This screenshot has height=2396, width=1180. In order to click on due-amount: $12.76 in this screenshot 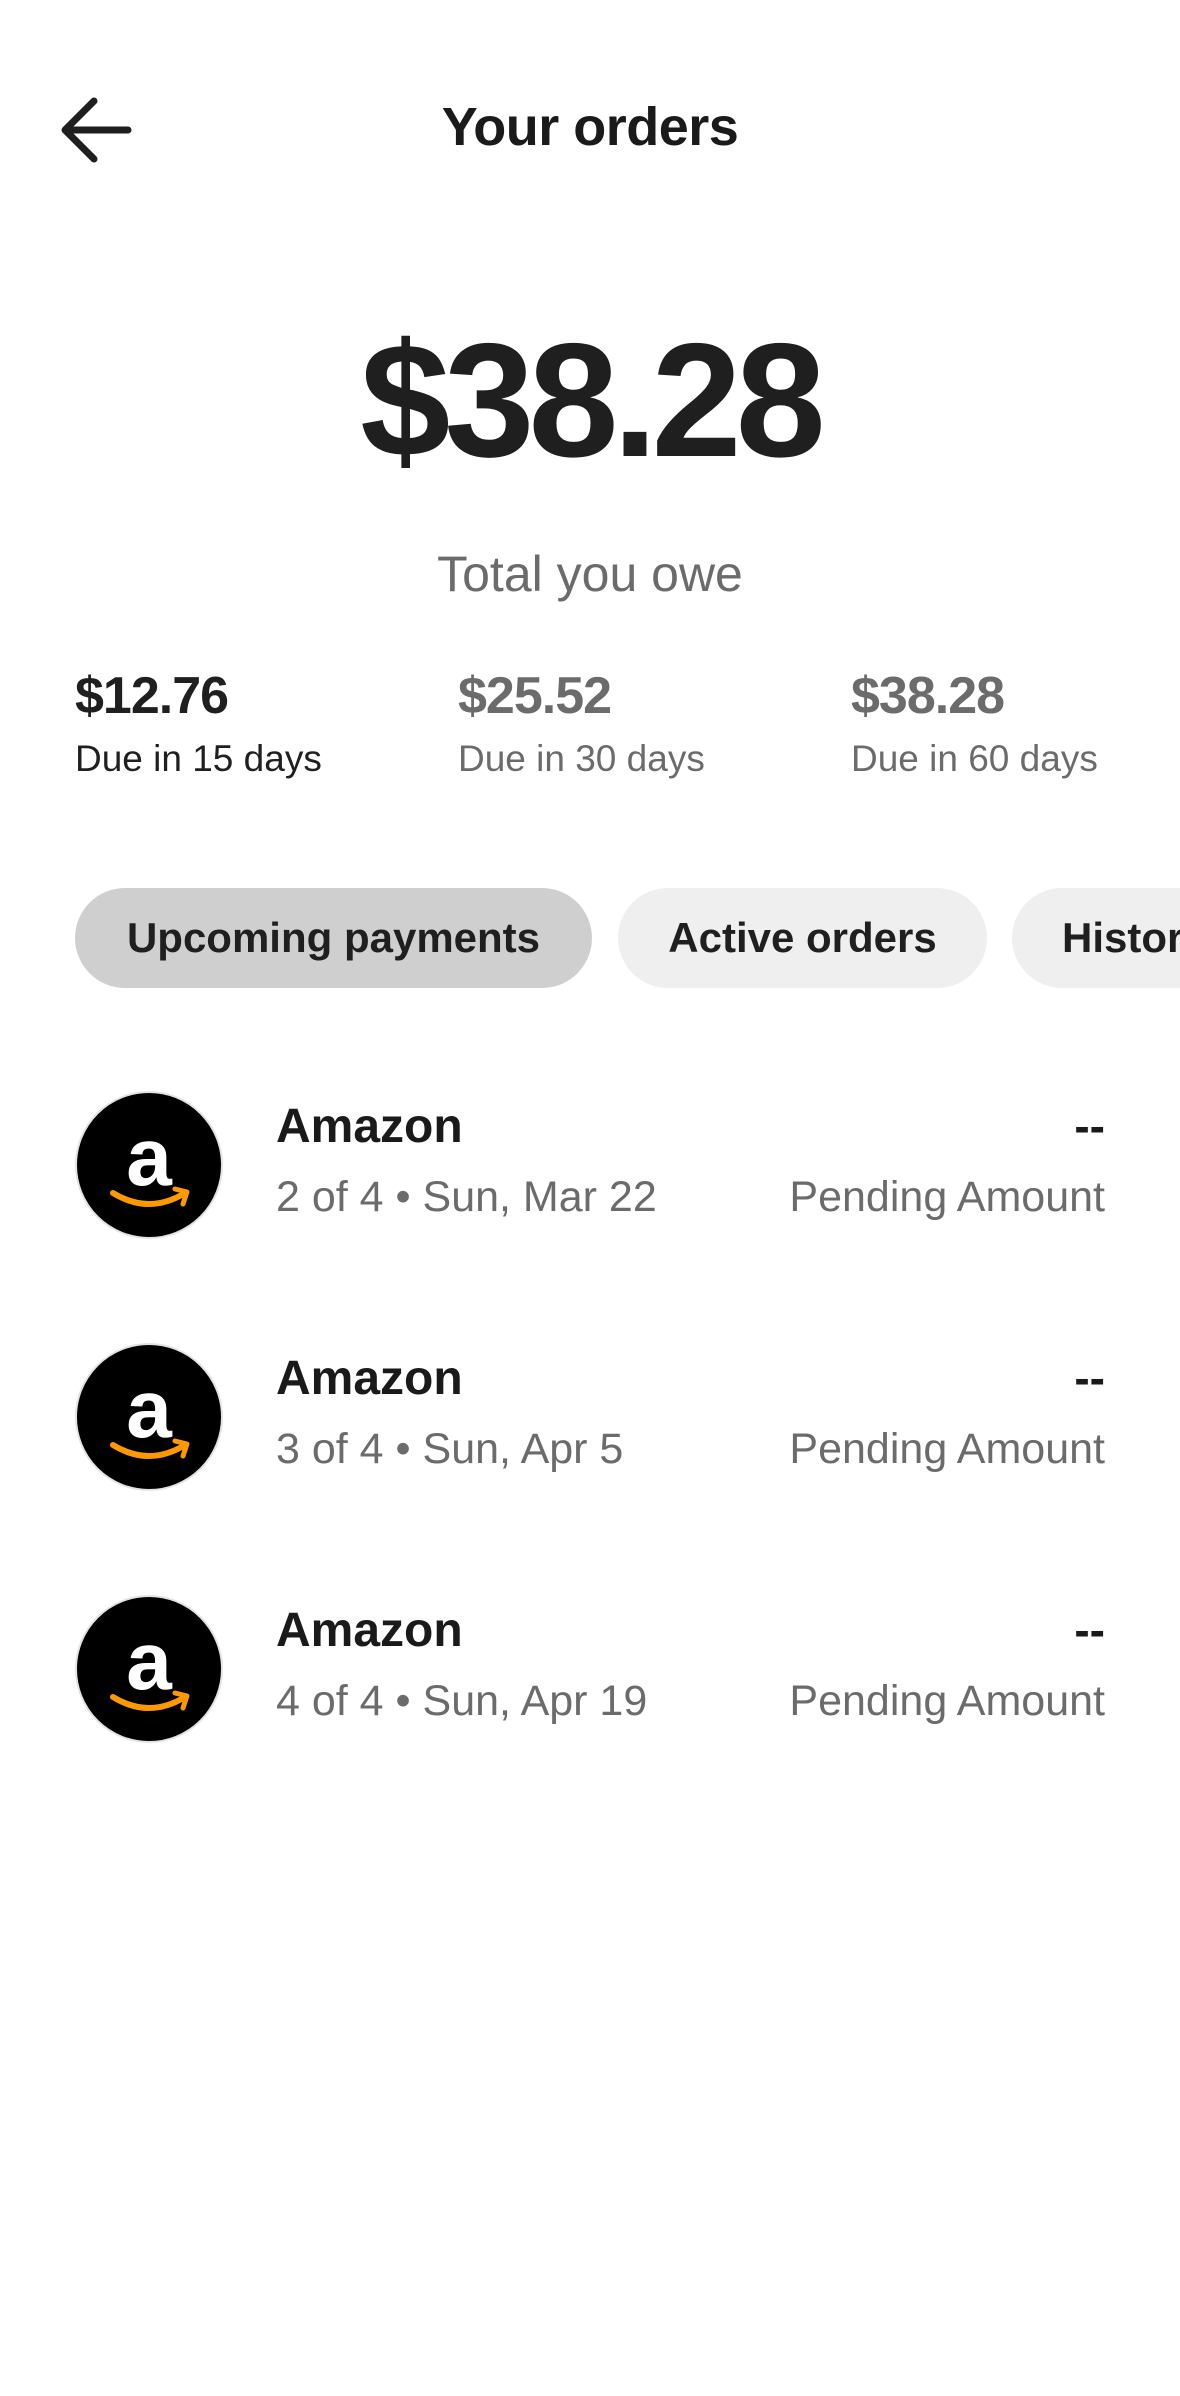, I will do `click(152, 696)`.